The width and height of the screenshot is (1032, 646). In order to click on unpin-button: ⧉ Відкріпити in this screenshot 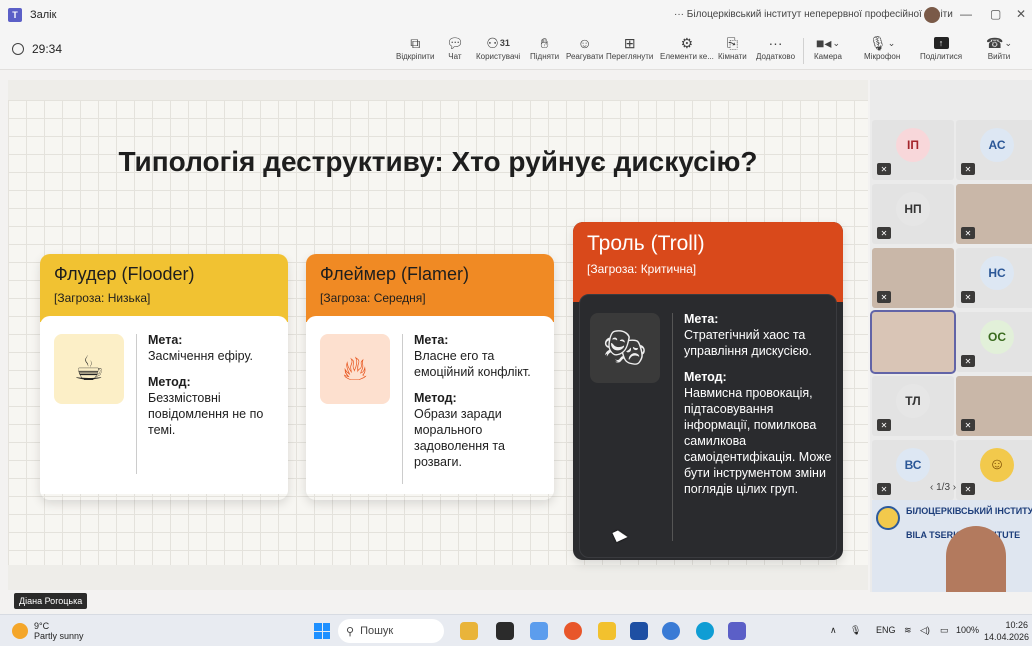, I will do `click(415, 47)`.